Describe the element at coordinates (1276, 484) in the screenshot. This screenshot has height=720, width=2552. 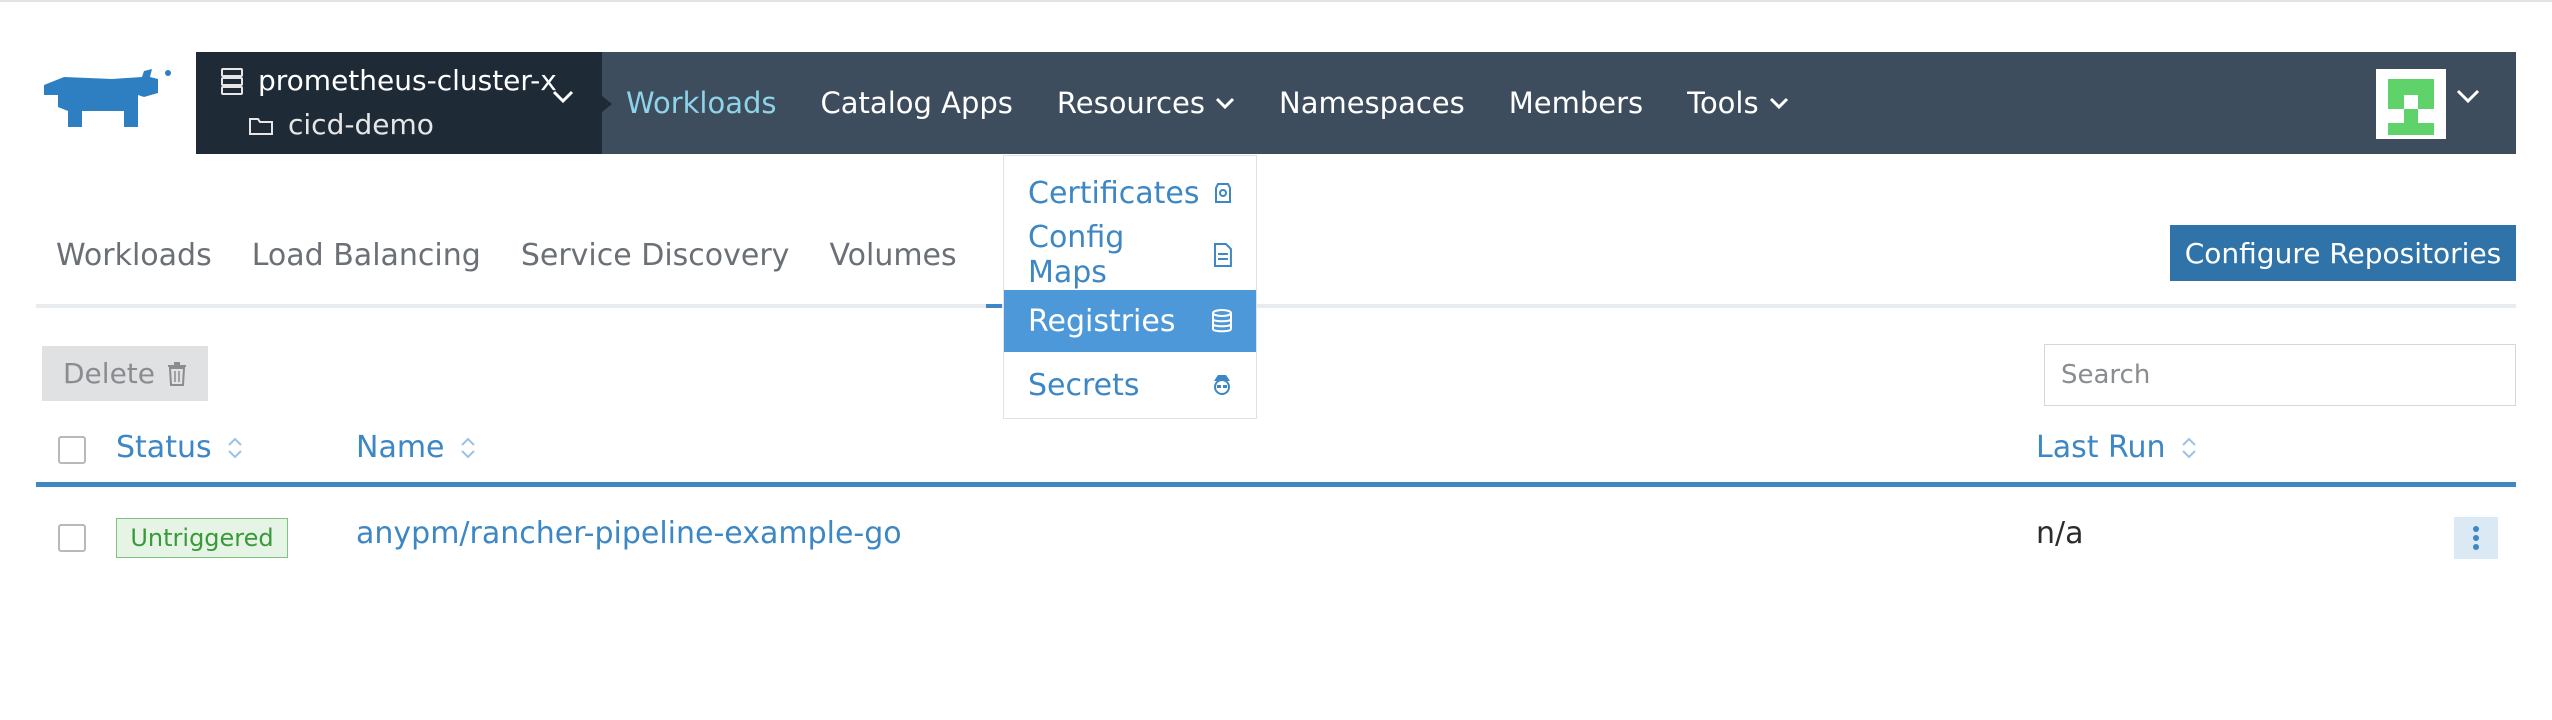
I see `table-header-divider` at that location.